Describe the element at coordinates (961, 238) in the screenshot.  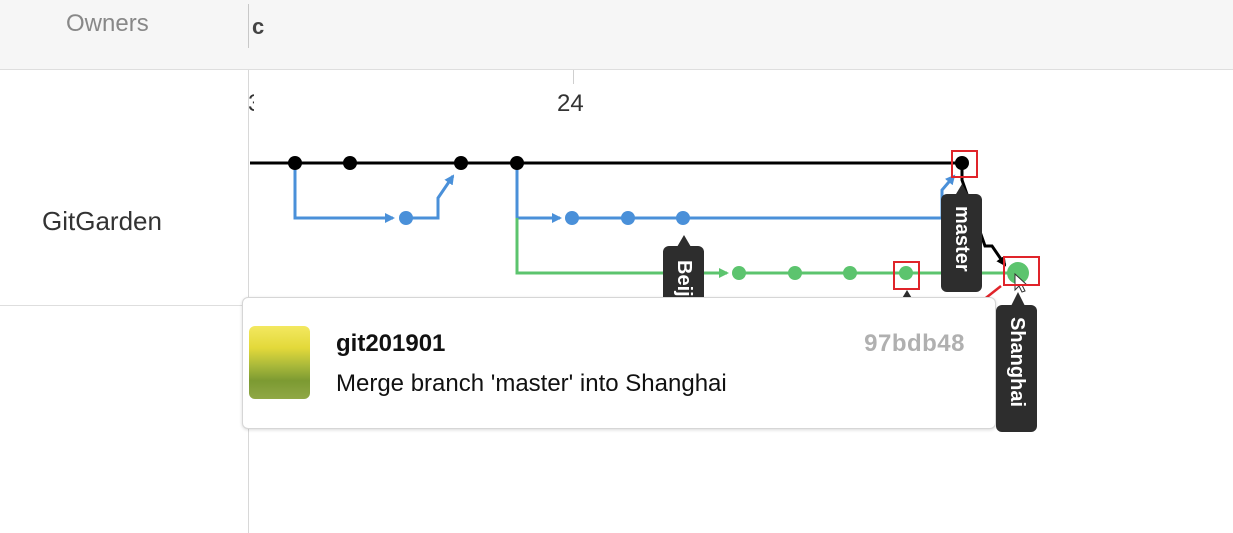
I see `branch-tag-master: master` at that location.